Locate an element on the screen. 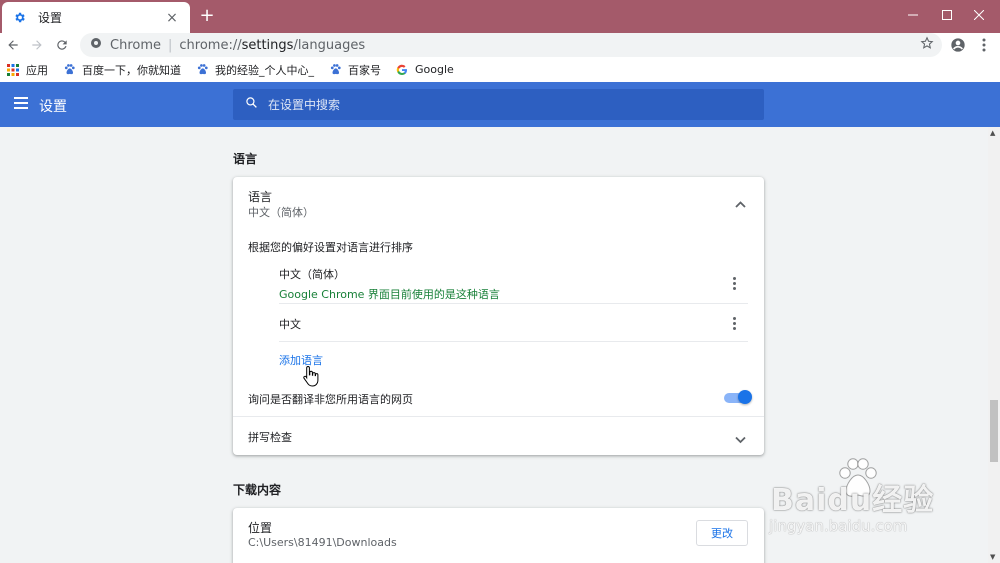  section-title-languages: 语言 is located at coordinates (245, 159).